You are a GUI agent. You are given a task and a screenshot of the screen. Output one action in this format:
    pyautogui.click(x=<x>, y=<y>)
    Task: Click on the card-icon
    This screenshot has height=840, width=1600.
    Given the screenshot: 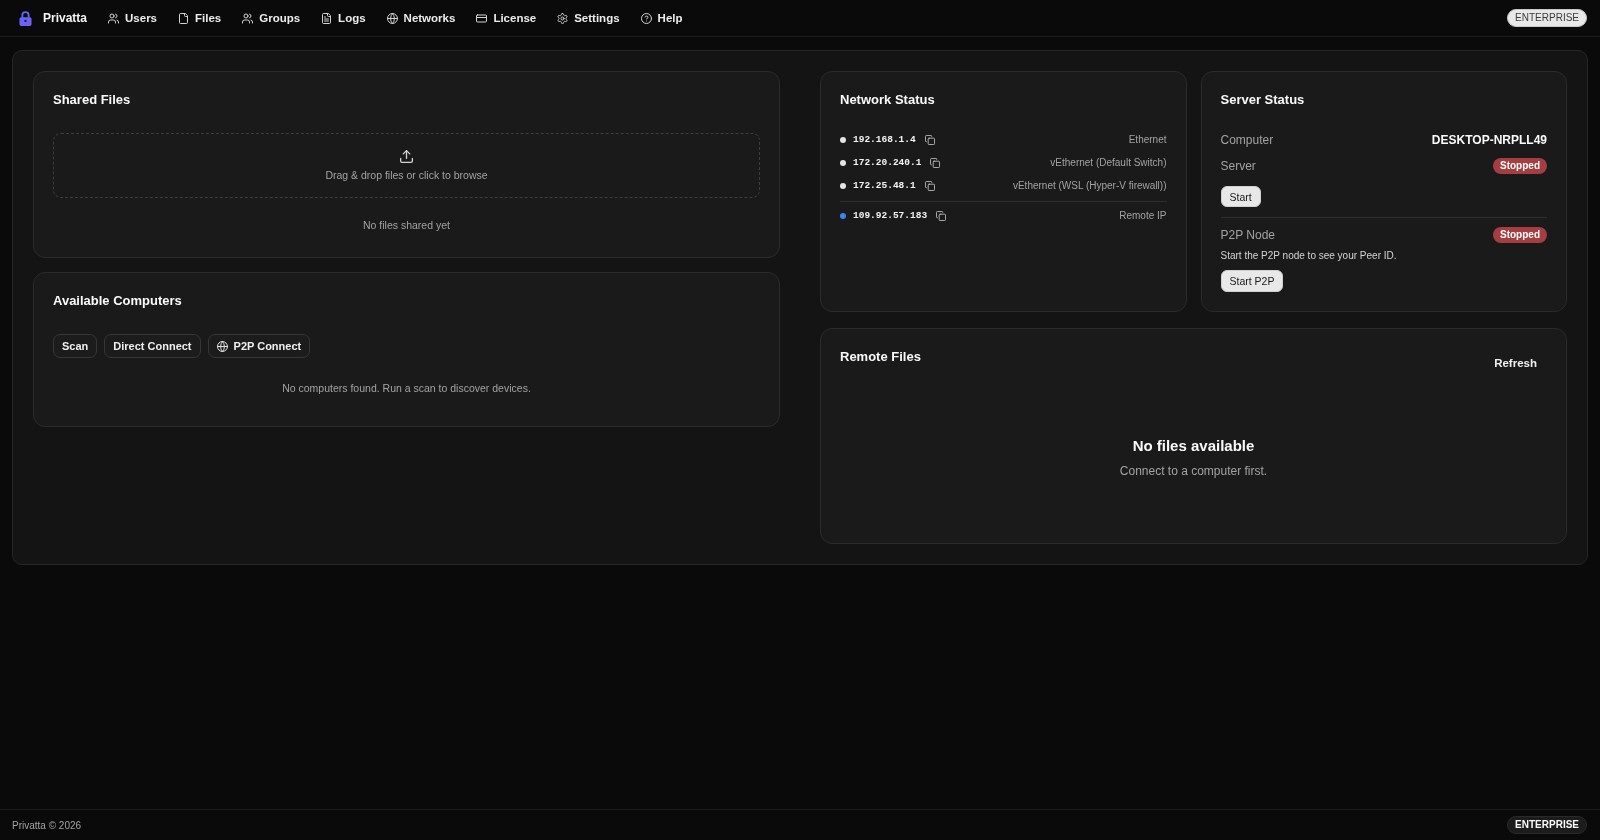 What is the action you would take?
    pyautogui.click(x=482, y=18)
    